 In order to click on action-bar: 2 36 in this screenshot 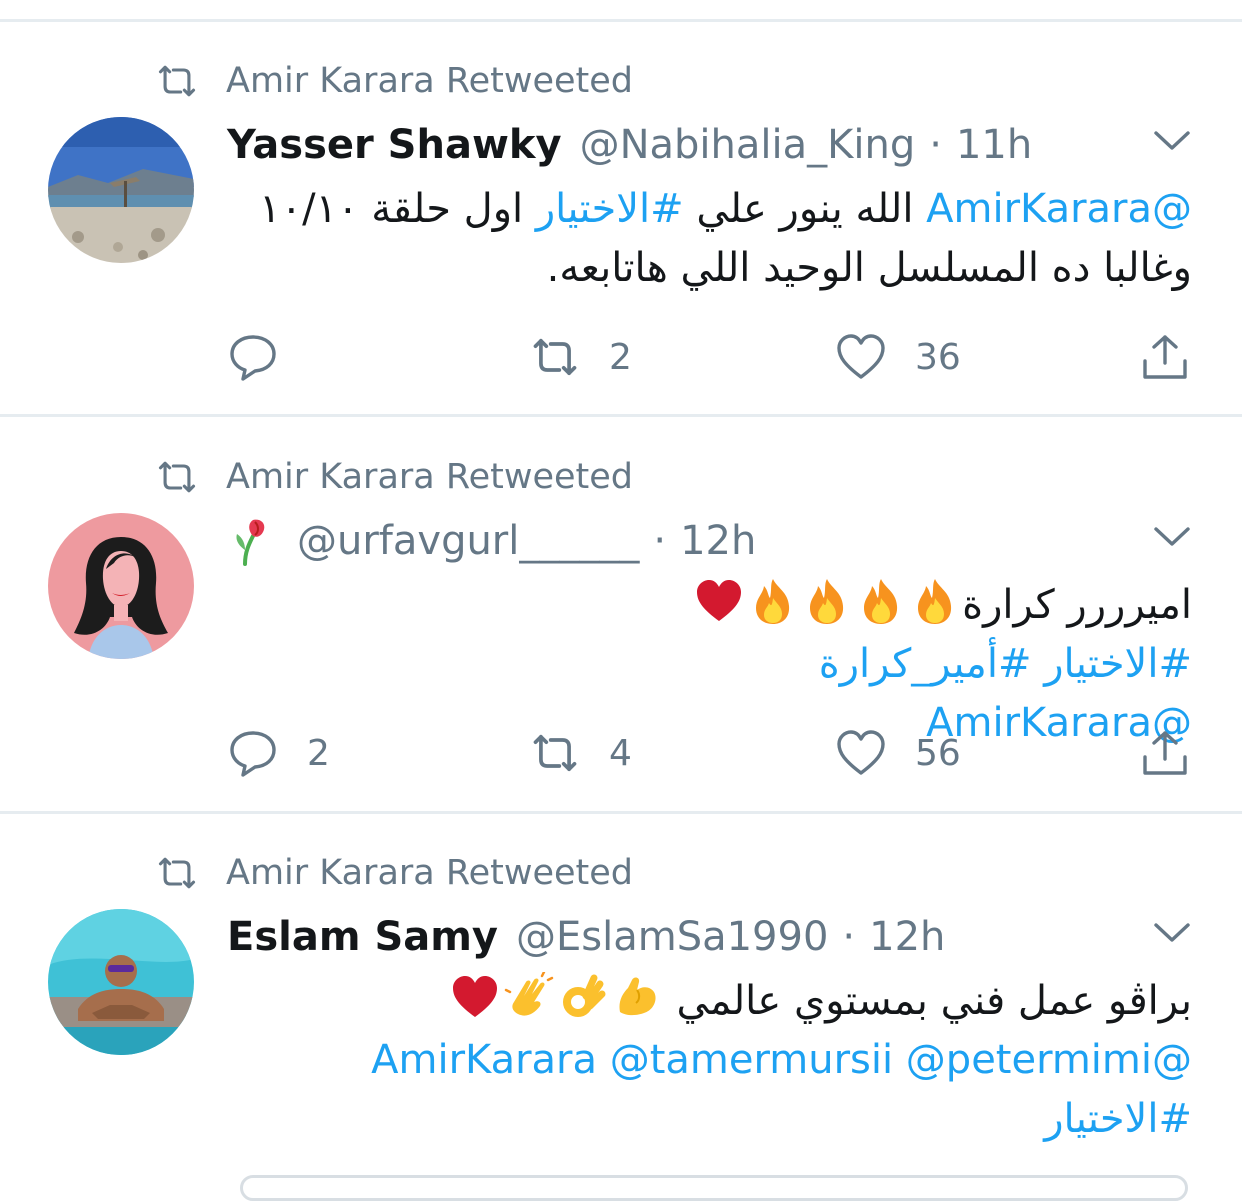, I will do `click(709, 357)`.